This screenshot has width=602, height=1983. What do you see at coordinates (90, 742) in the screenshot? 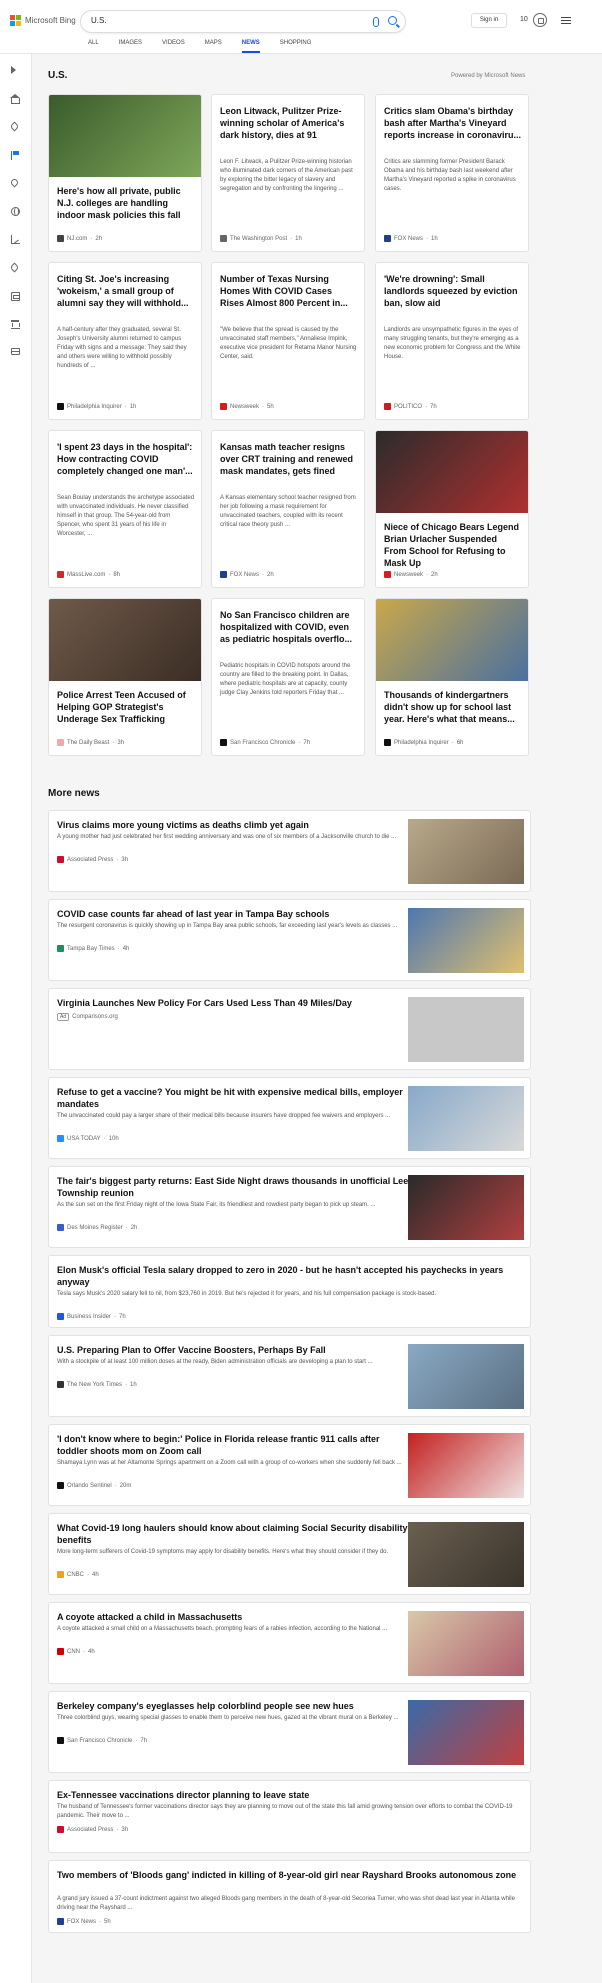
I see `card-source: The Daily Beast · 3h` at bounding box center [90, 742].